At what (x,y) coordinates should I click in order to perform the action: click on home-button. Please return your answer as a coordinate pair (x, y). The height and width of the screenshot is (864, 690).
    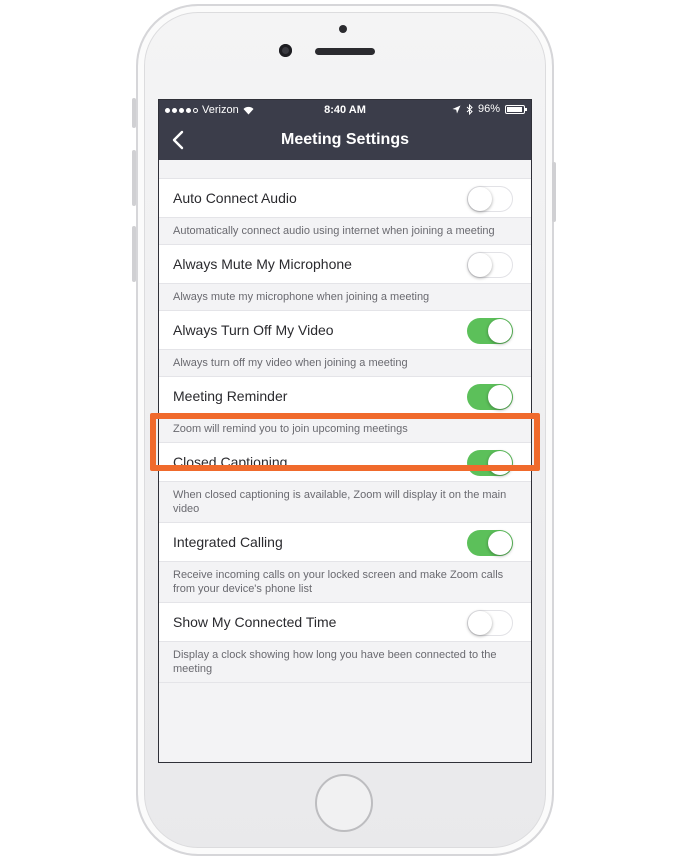
    Looking at the image, I should click on (344, 803).